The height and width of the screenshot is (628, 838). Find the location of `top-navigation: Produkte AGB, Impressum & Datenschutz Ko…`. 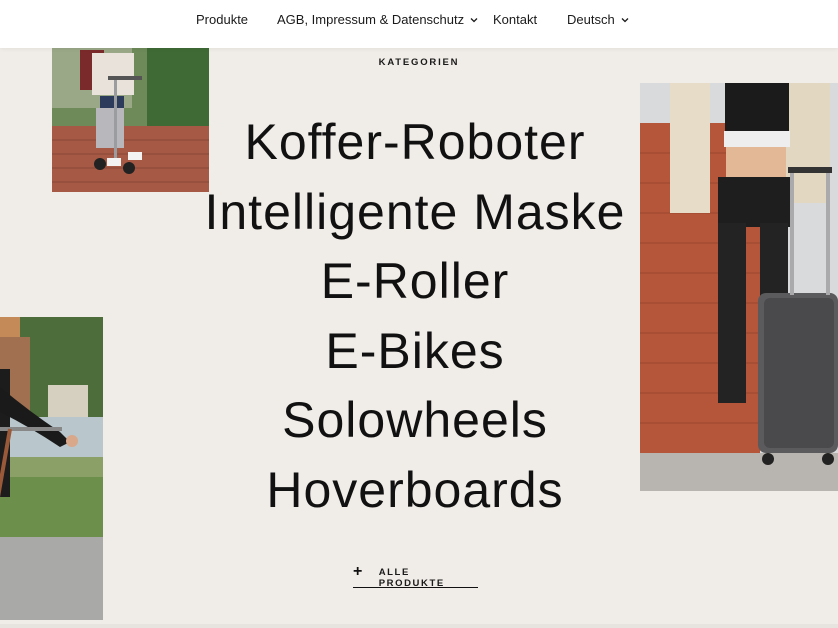

top-navigation: Produkte AGB, Impressum & Datenschutz Ko… is located at coordinates (419, 24).